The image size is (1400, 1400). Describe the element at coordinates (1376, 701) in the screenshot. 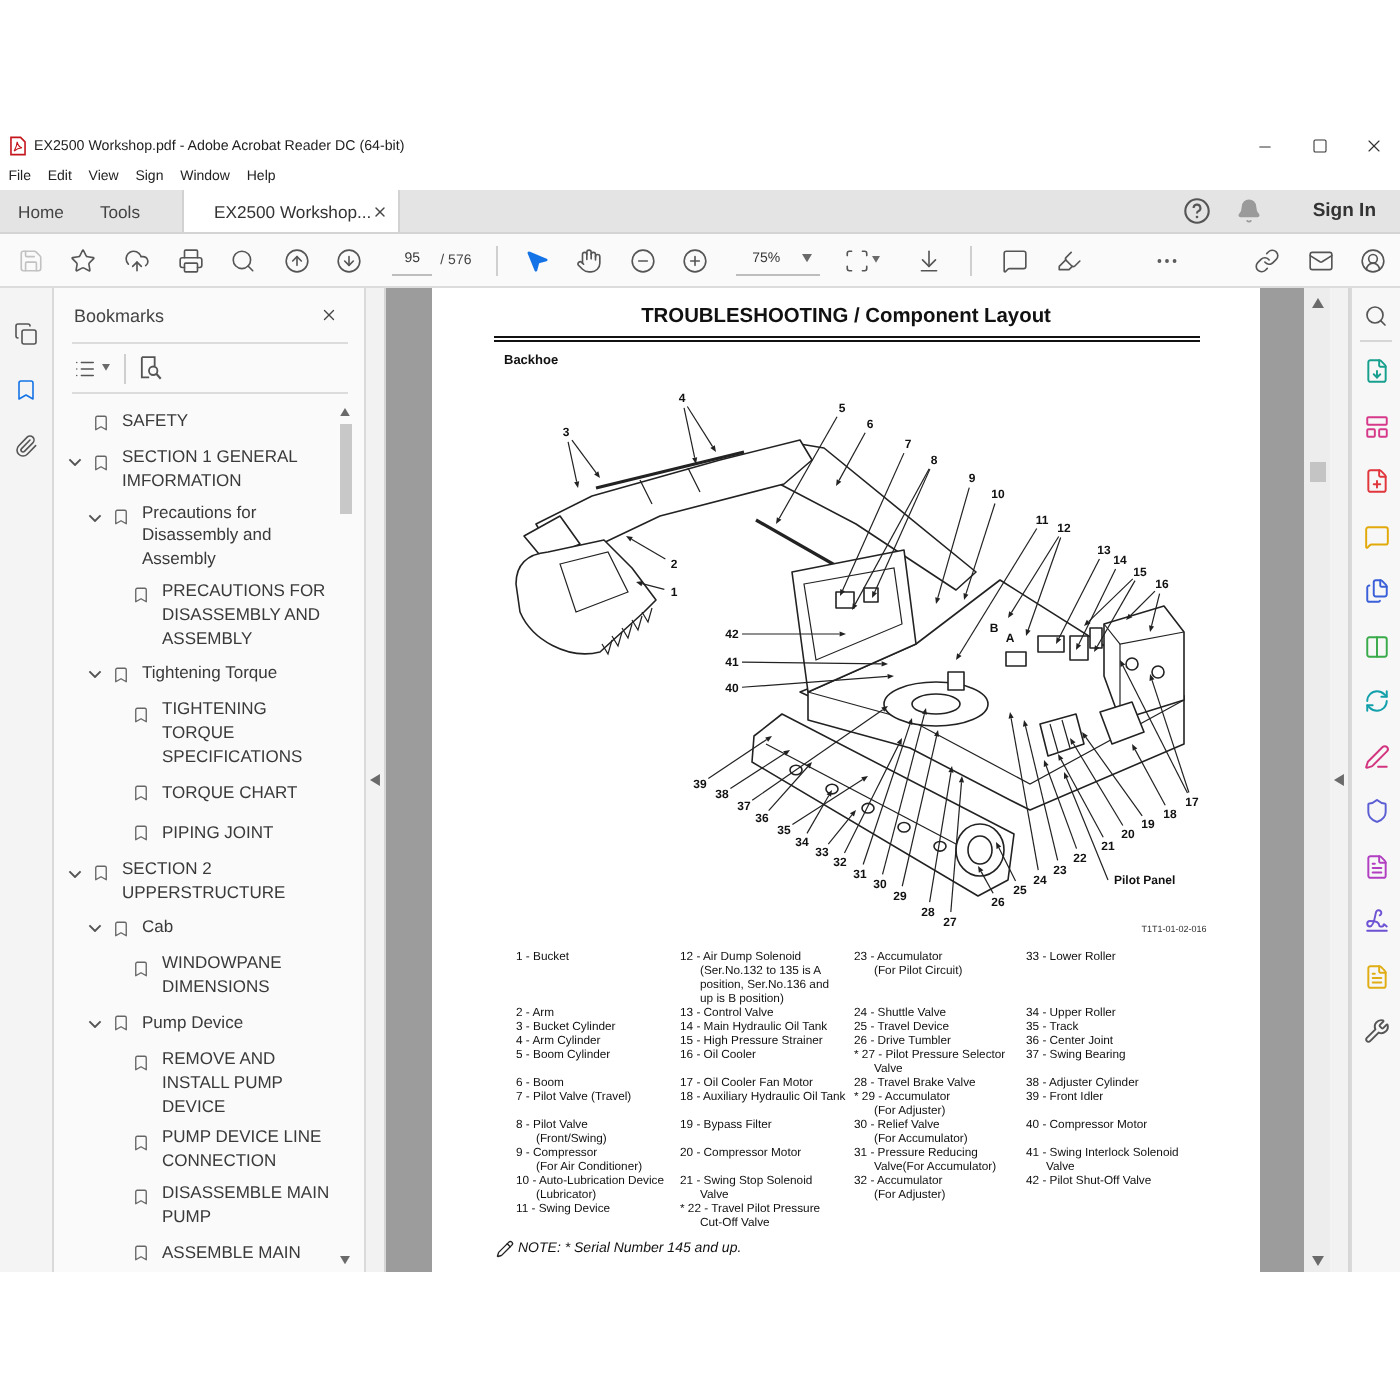

I see `refresh-icon` at that location.